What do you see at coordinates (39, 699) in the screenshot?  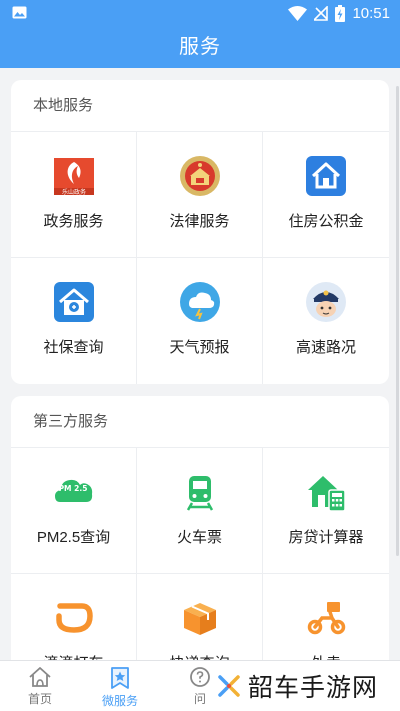 I see `tab-label: 首页` at bounding box center [39, 699].